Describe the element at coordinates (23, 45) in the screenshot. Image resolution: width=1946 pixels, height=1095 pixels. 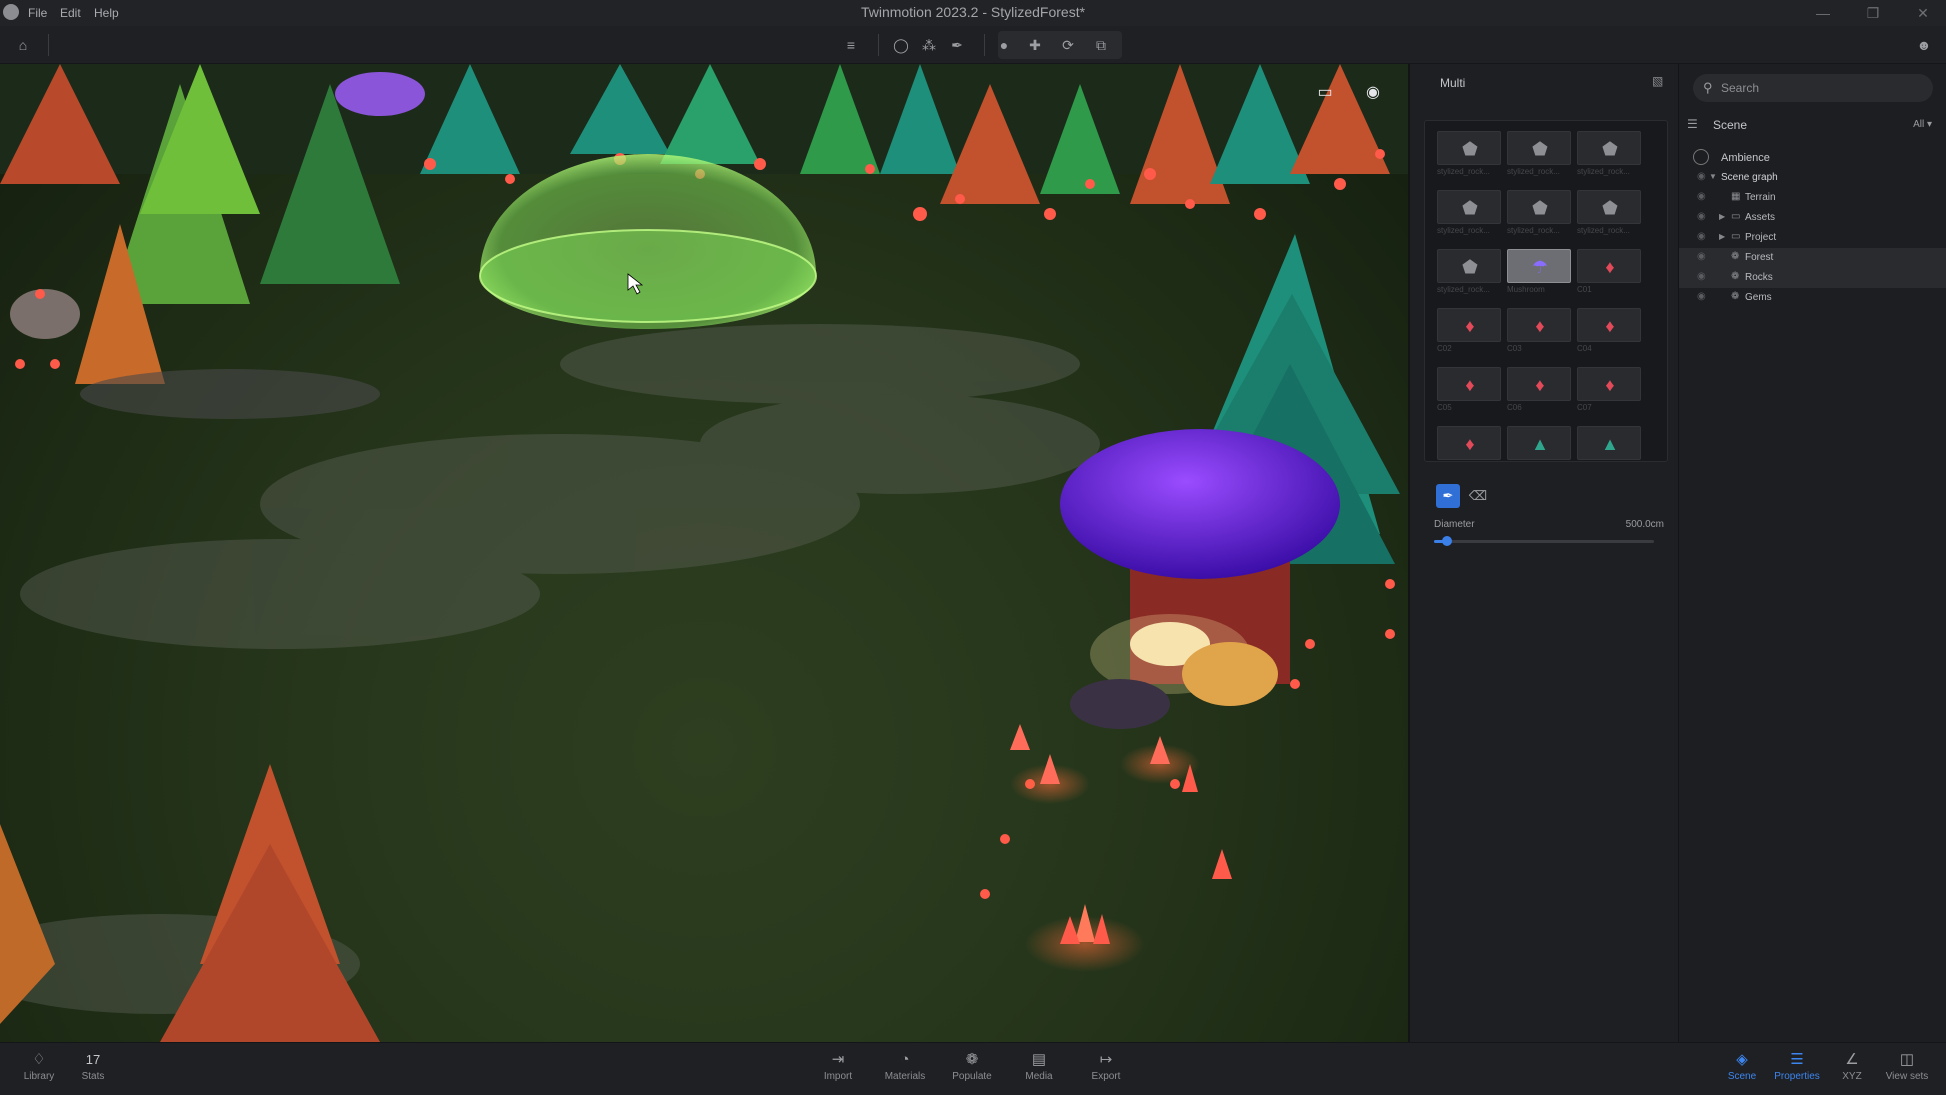
I see `home-icon: ⌂` at that location.